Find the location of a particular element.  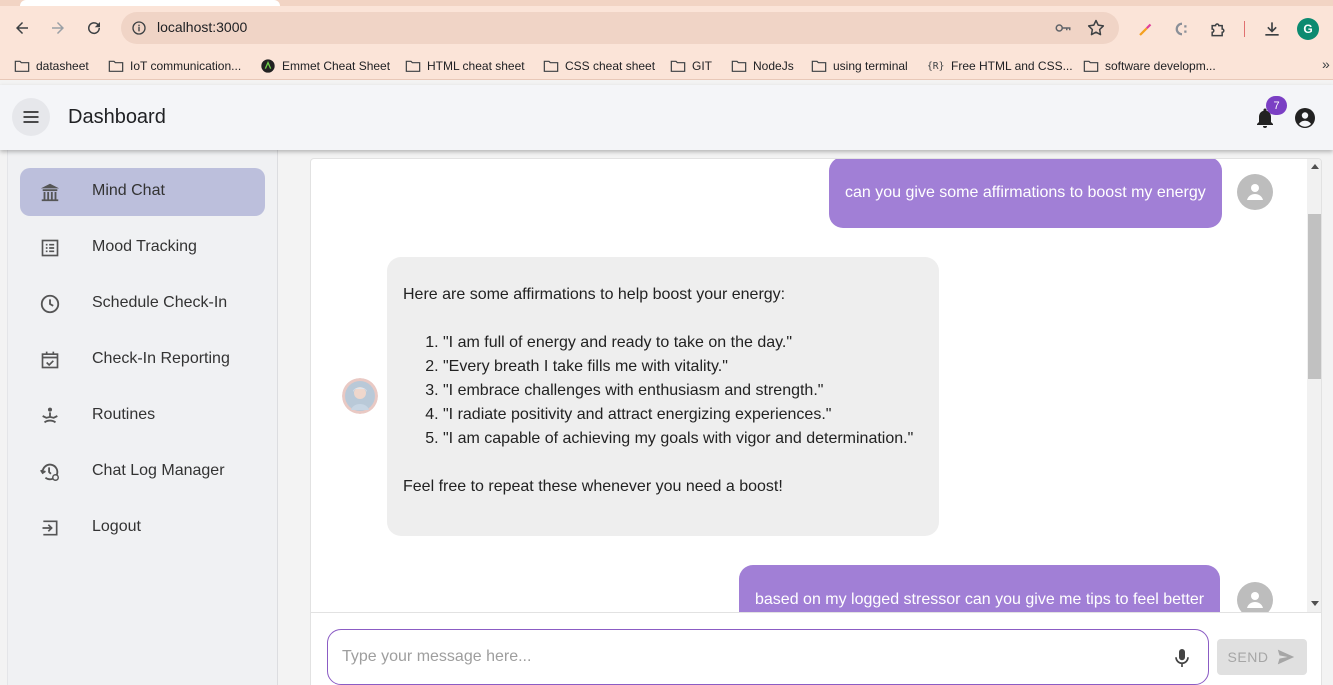

page-title: Dashboard is located at coordinates (117, 117).